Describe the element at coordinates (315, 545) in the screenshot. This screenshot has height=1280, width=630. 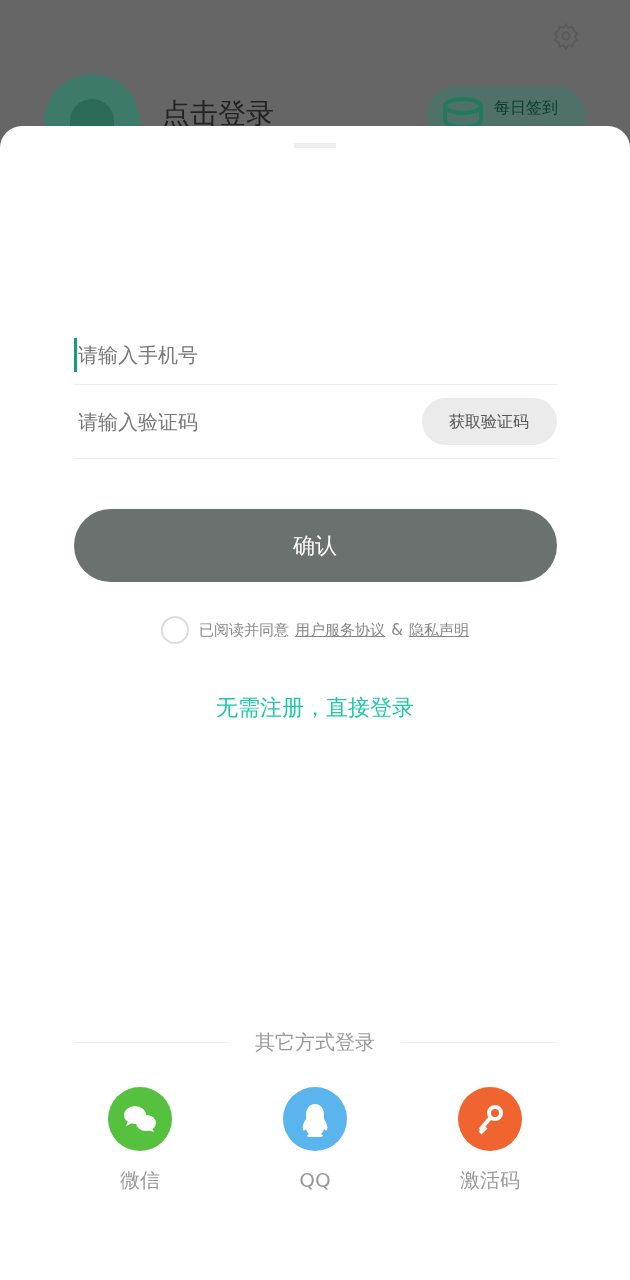
I see `confirm-button: 确认` at that location.